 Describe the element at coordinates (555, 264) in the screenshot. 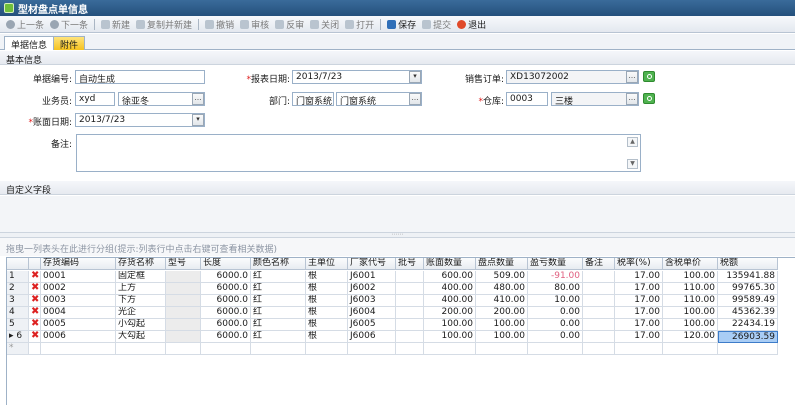

I see `column-header-diff-qty: 盈亏数量` at that location.